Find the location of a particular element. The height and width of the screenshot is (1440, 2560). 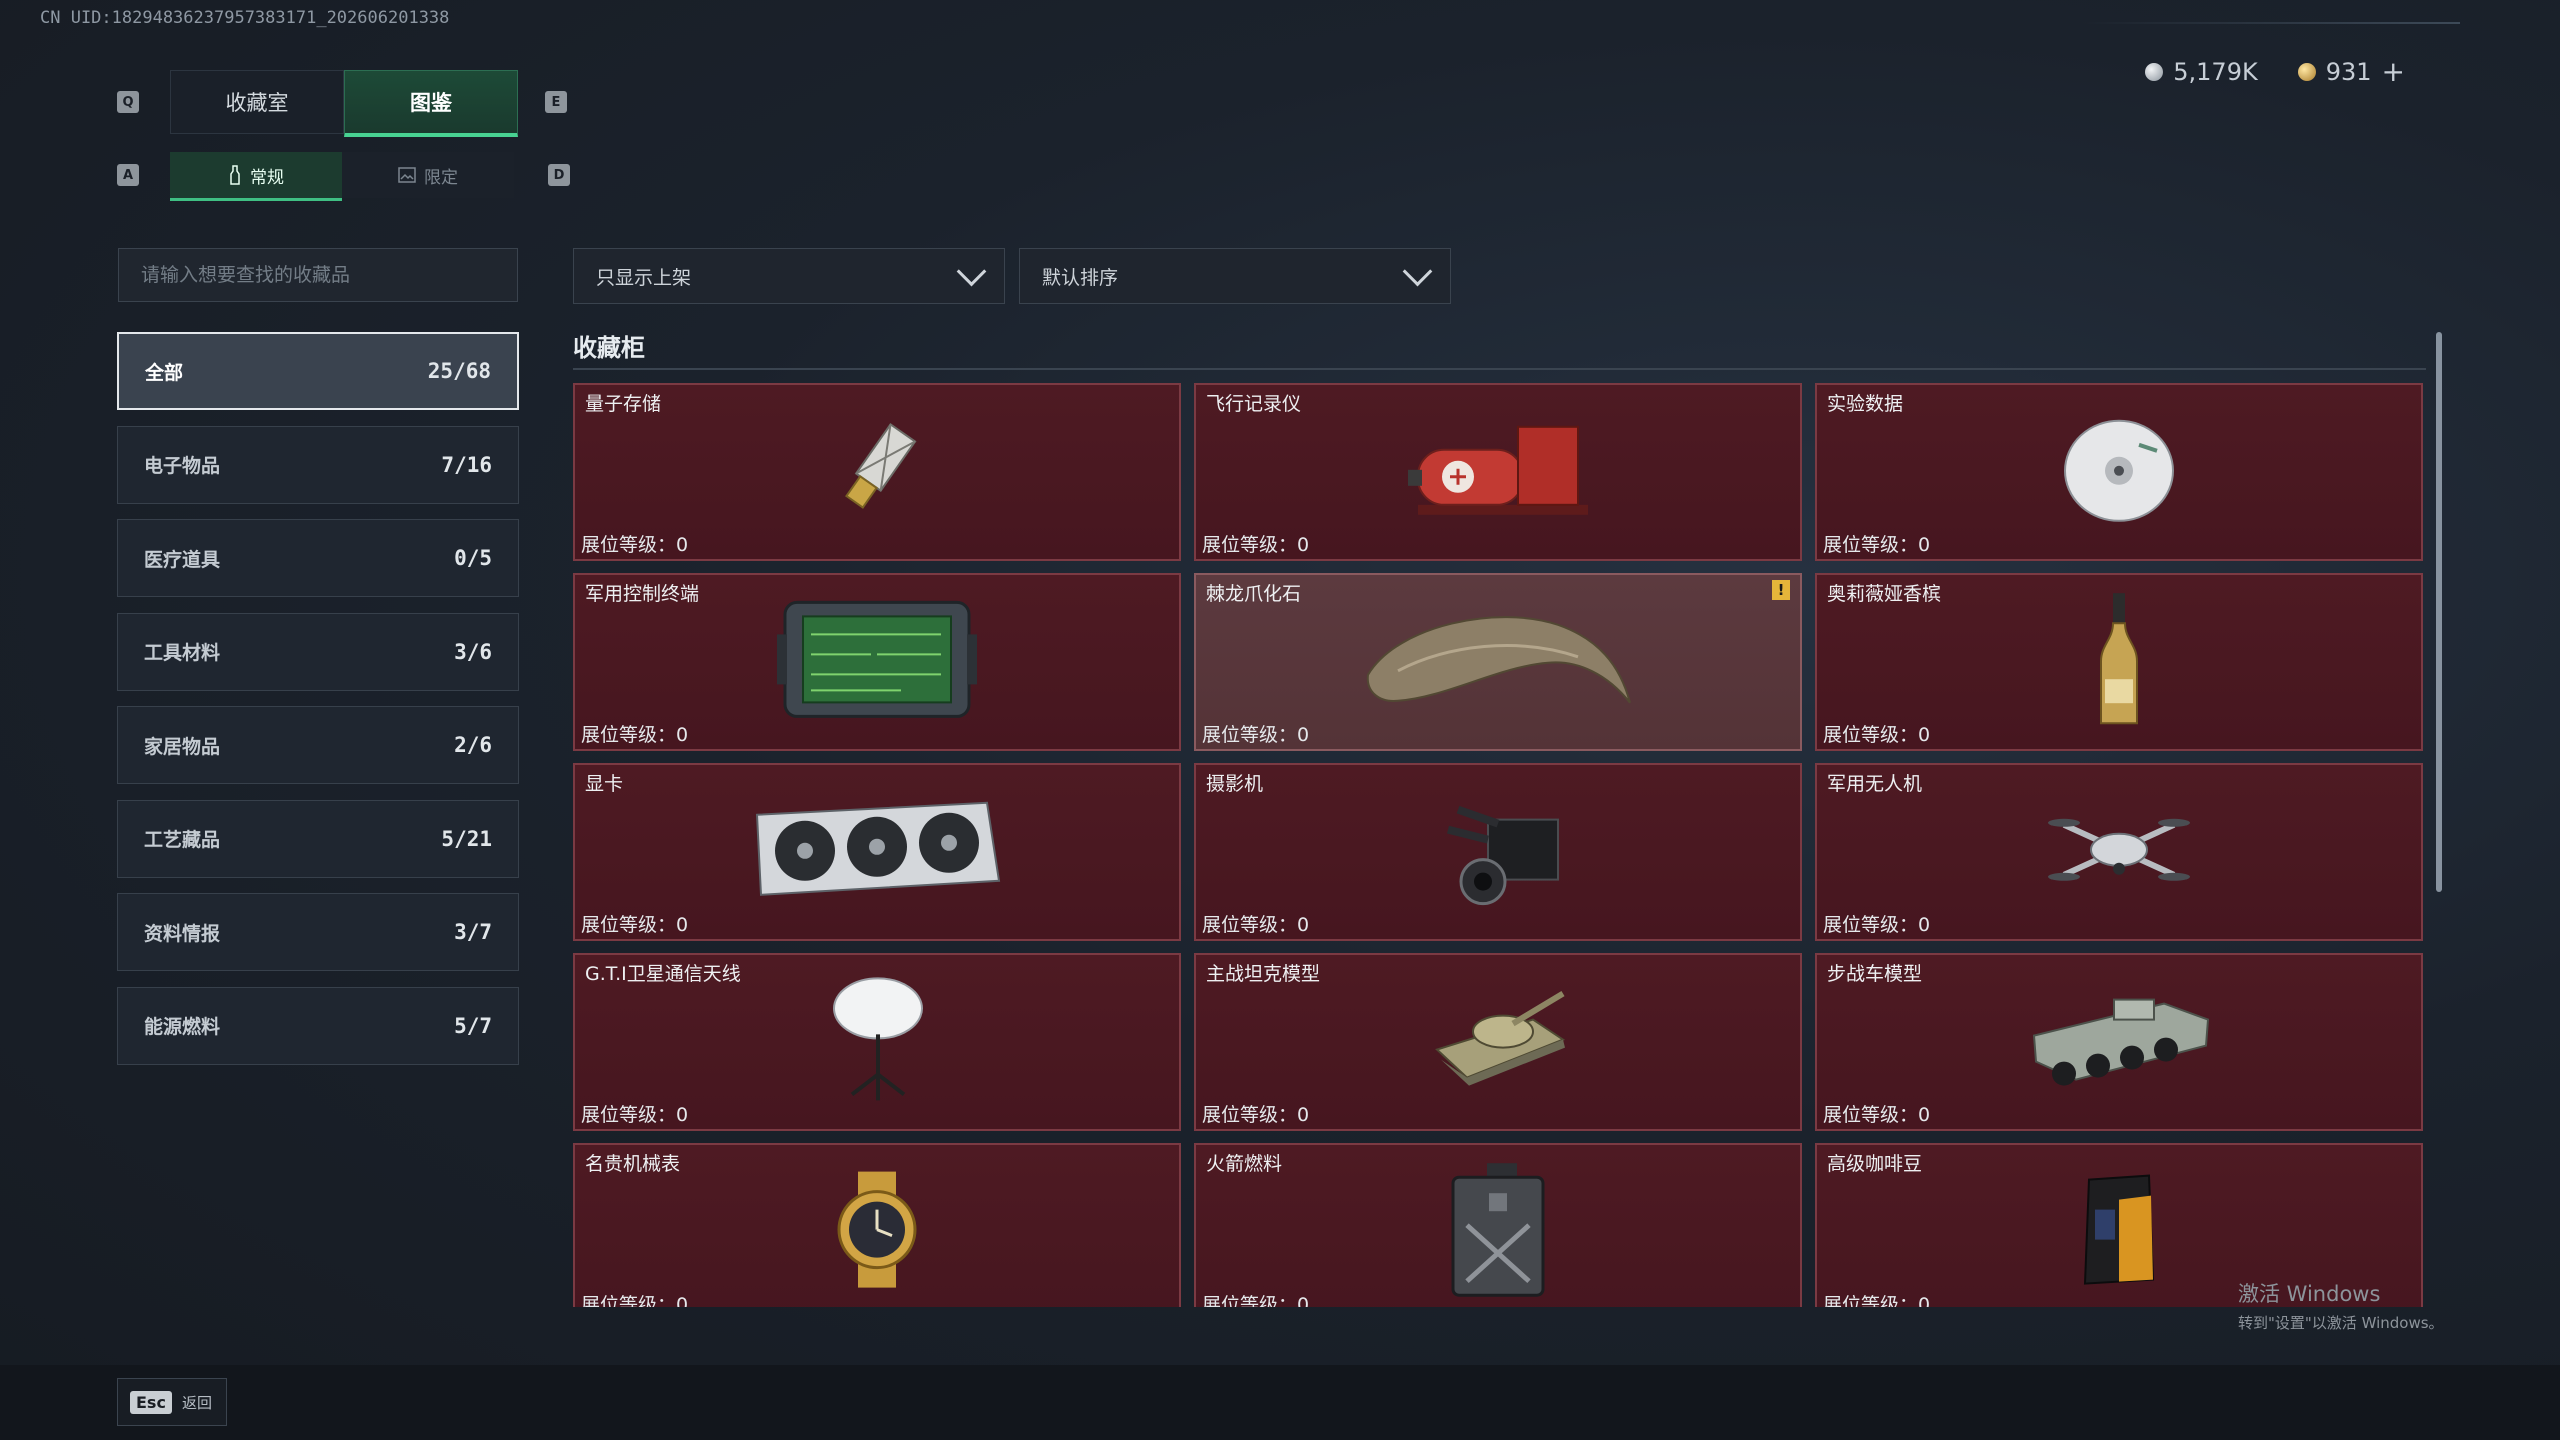

category-count: 5/21 is located at coordinates (466, 838).